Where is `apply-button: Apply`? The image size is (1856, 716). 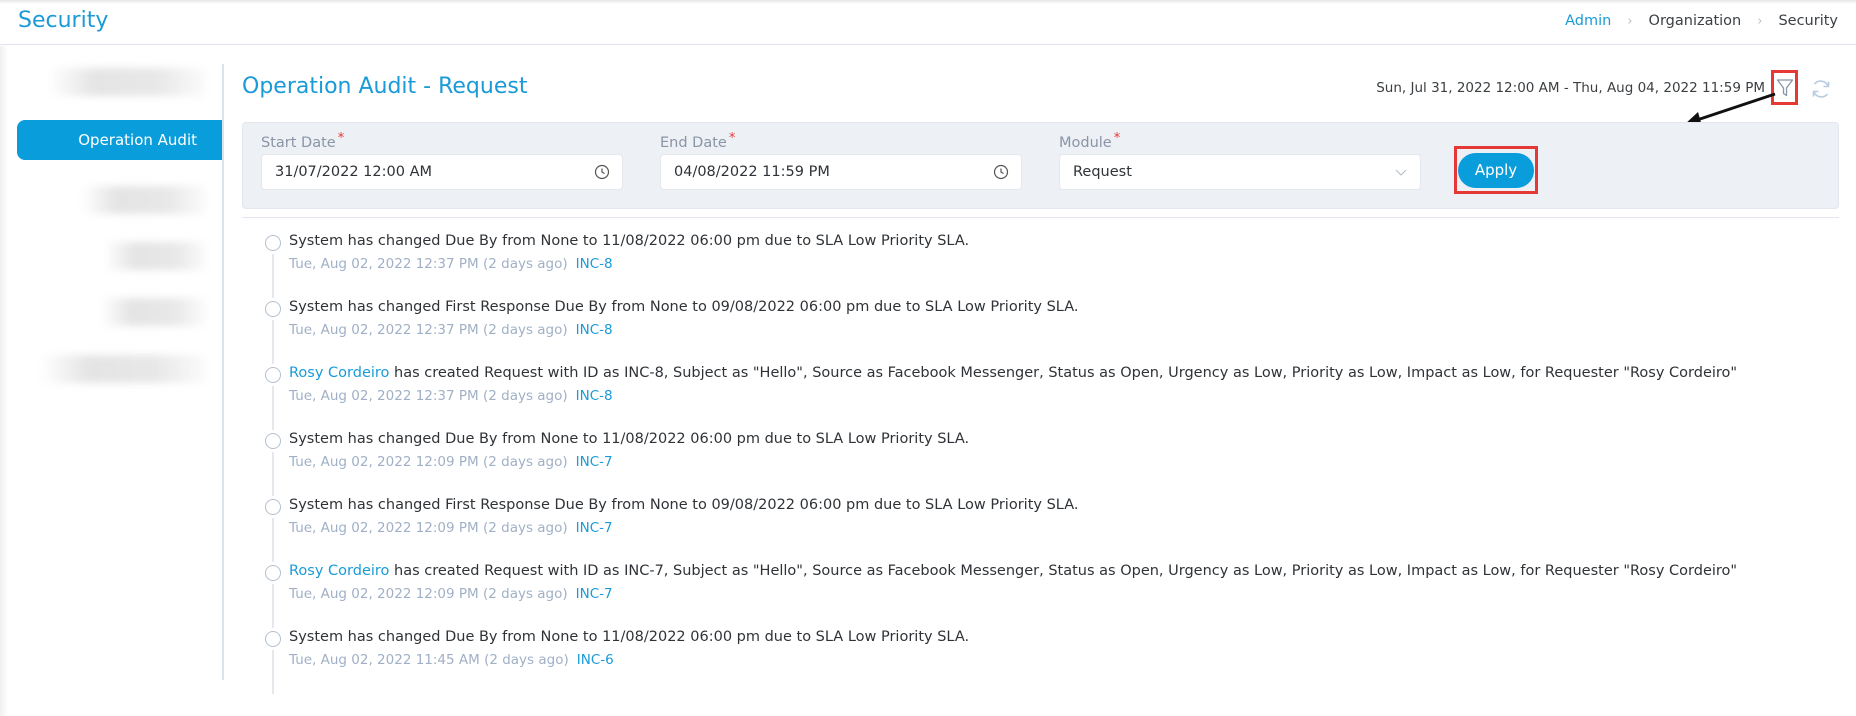
apply-button: Apply is located at coordinates (1496, 170).